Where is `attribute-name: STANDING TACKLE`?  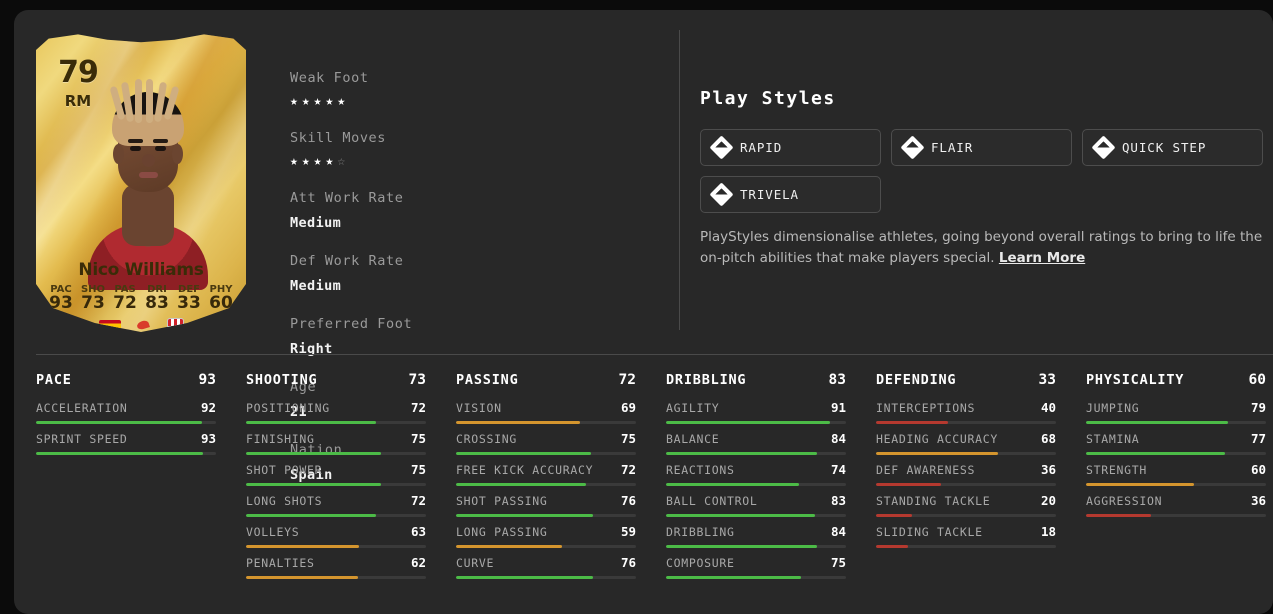
attribute-name: STANDING TACKLE is located at coordinates (933, 501).